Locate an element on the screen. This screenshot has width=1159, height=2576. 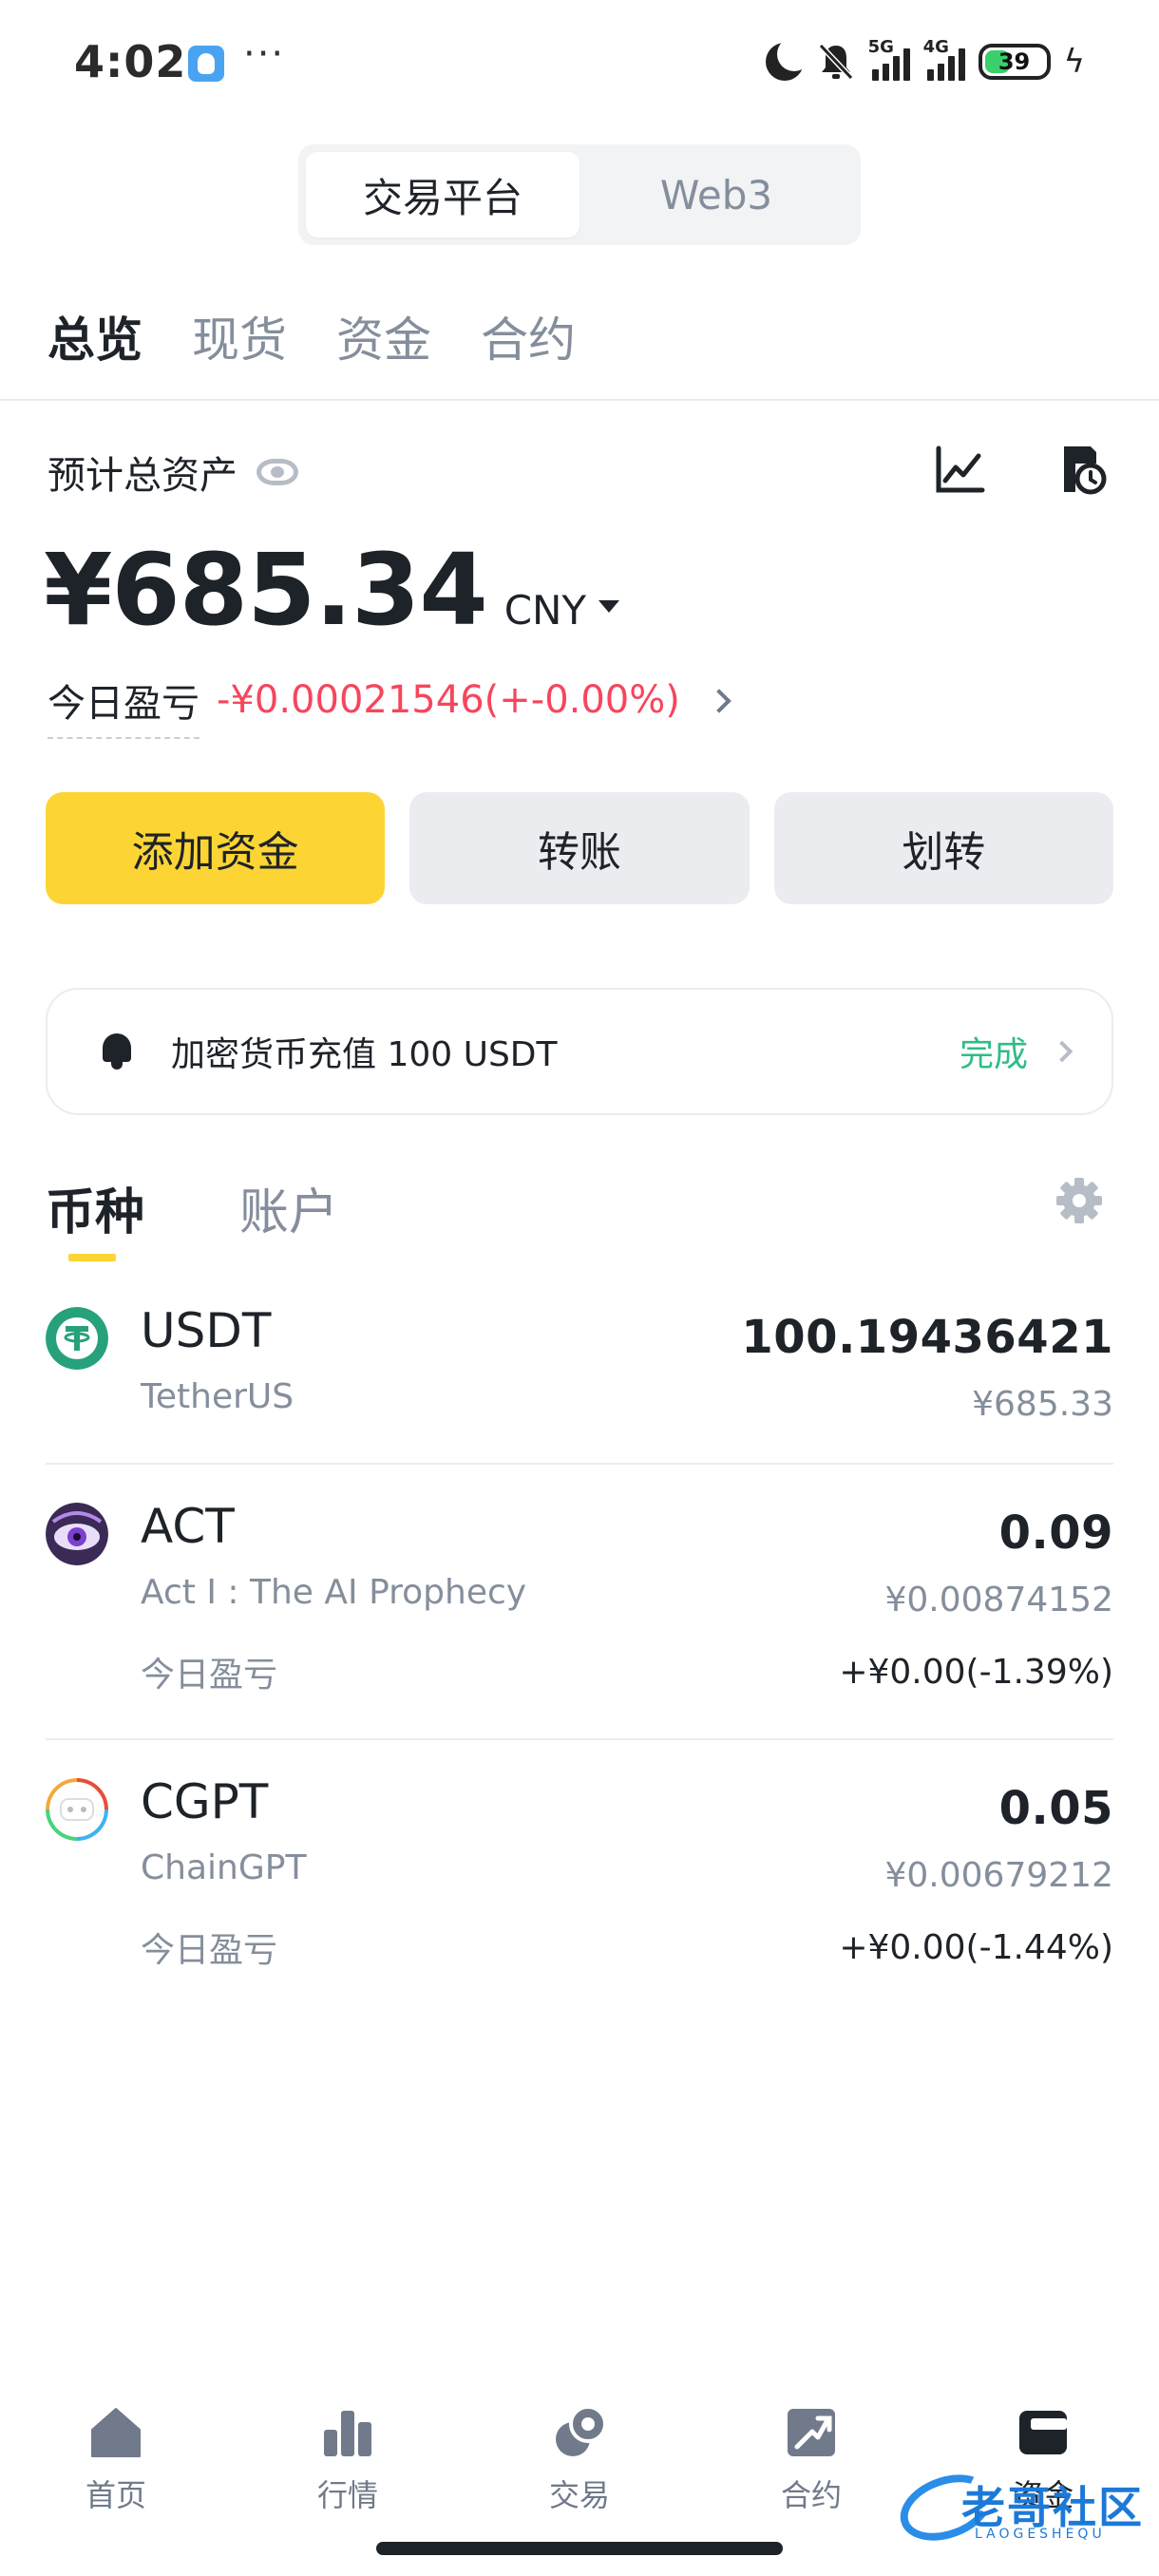
currency-selector: CNY is located at coordinates (562, 610).